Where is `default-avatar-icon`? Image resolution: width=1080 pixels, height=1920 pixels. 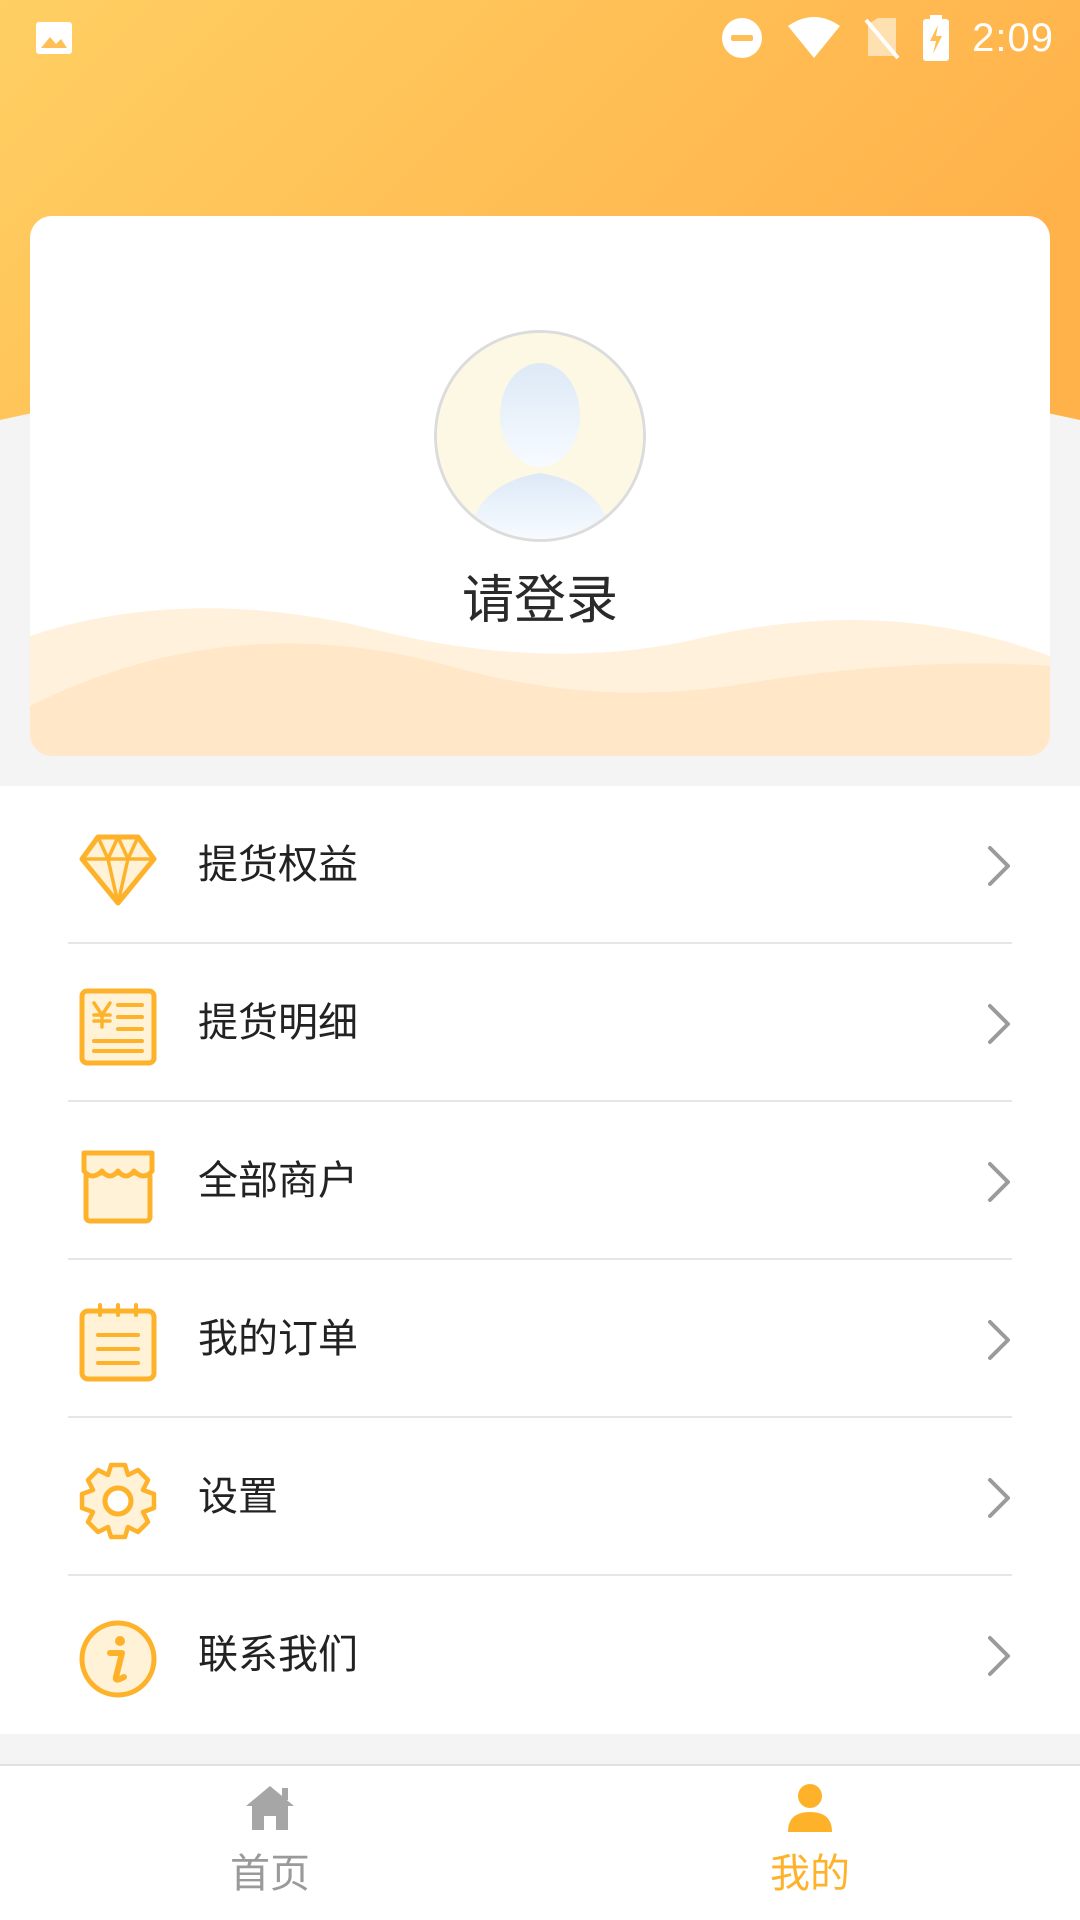
default-avatar-icon is located at coordinates (540, 436).